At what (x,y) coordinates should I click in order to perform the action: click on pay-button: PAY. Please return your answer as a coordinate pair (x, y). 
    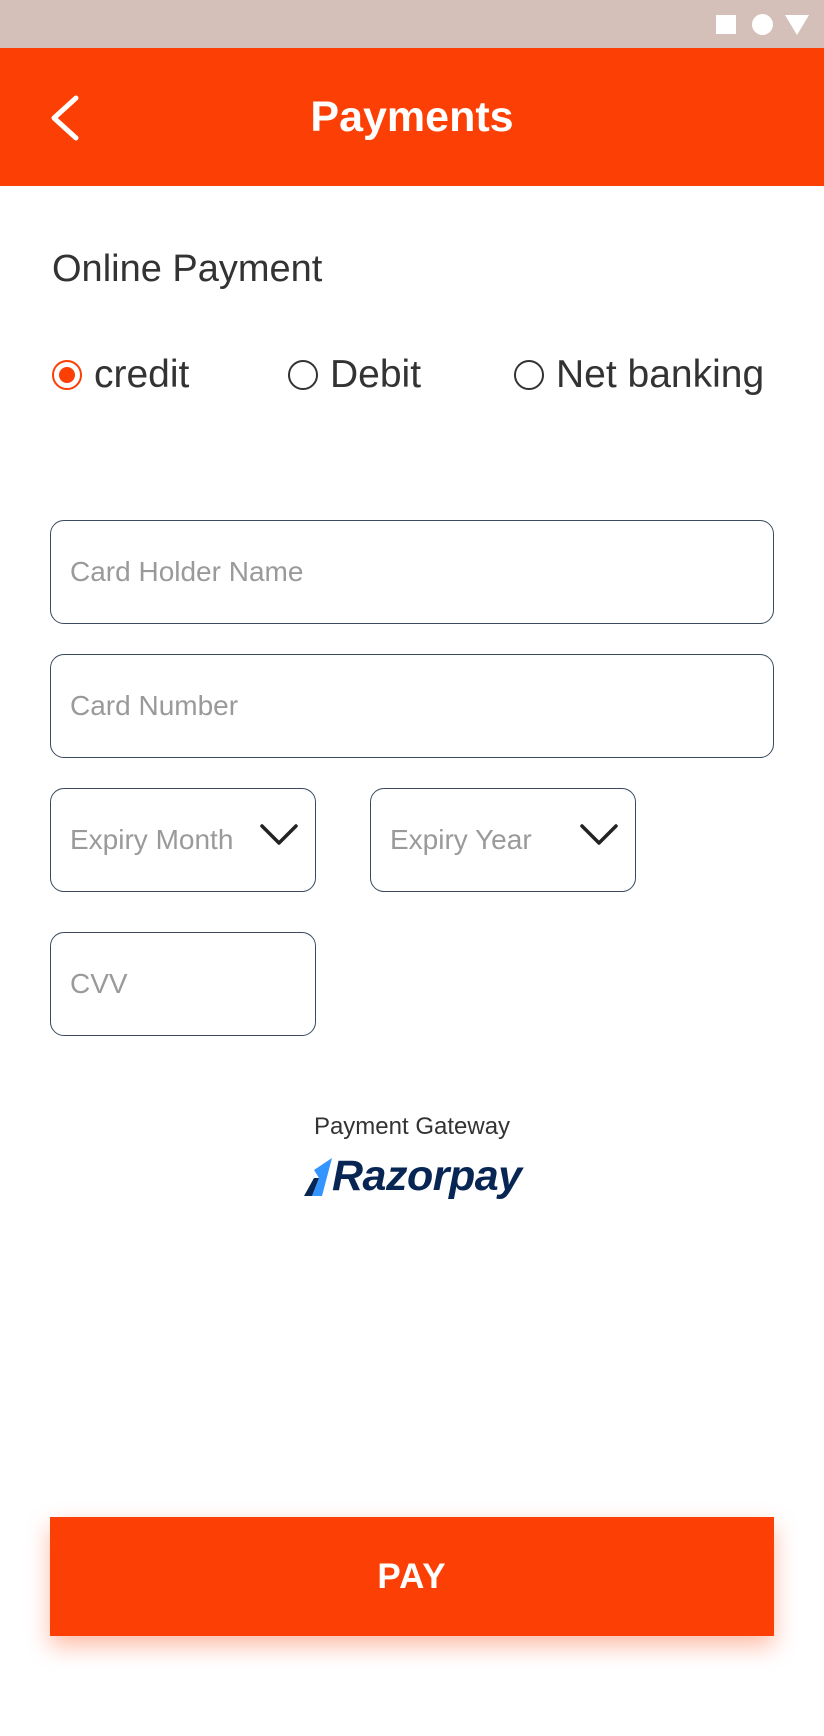
    Looking at the image, I should click on (412, 1576).